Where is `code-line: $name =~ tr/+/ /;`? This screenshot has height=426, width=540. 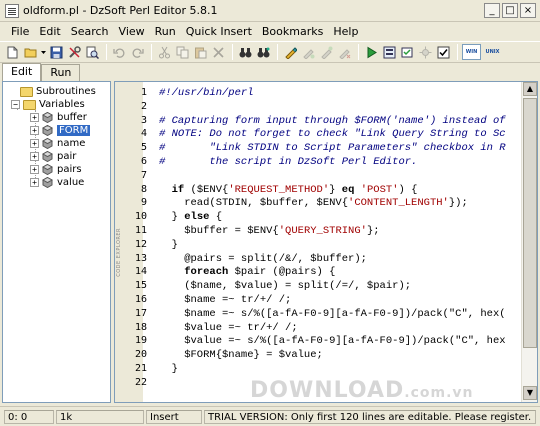 code-line: $name =~ tr/+/ /; is located at coordinates (225, 300).